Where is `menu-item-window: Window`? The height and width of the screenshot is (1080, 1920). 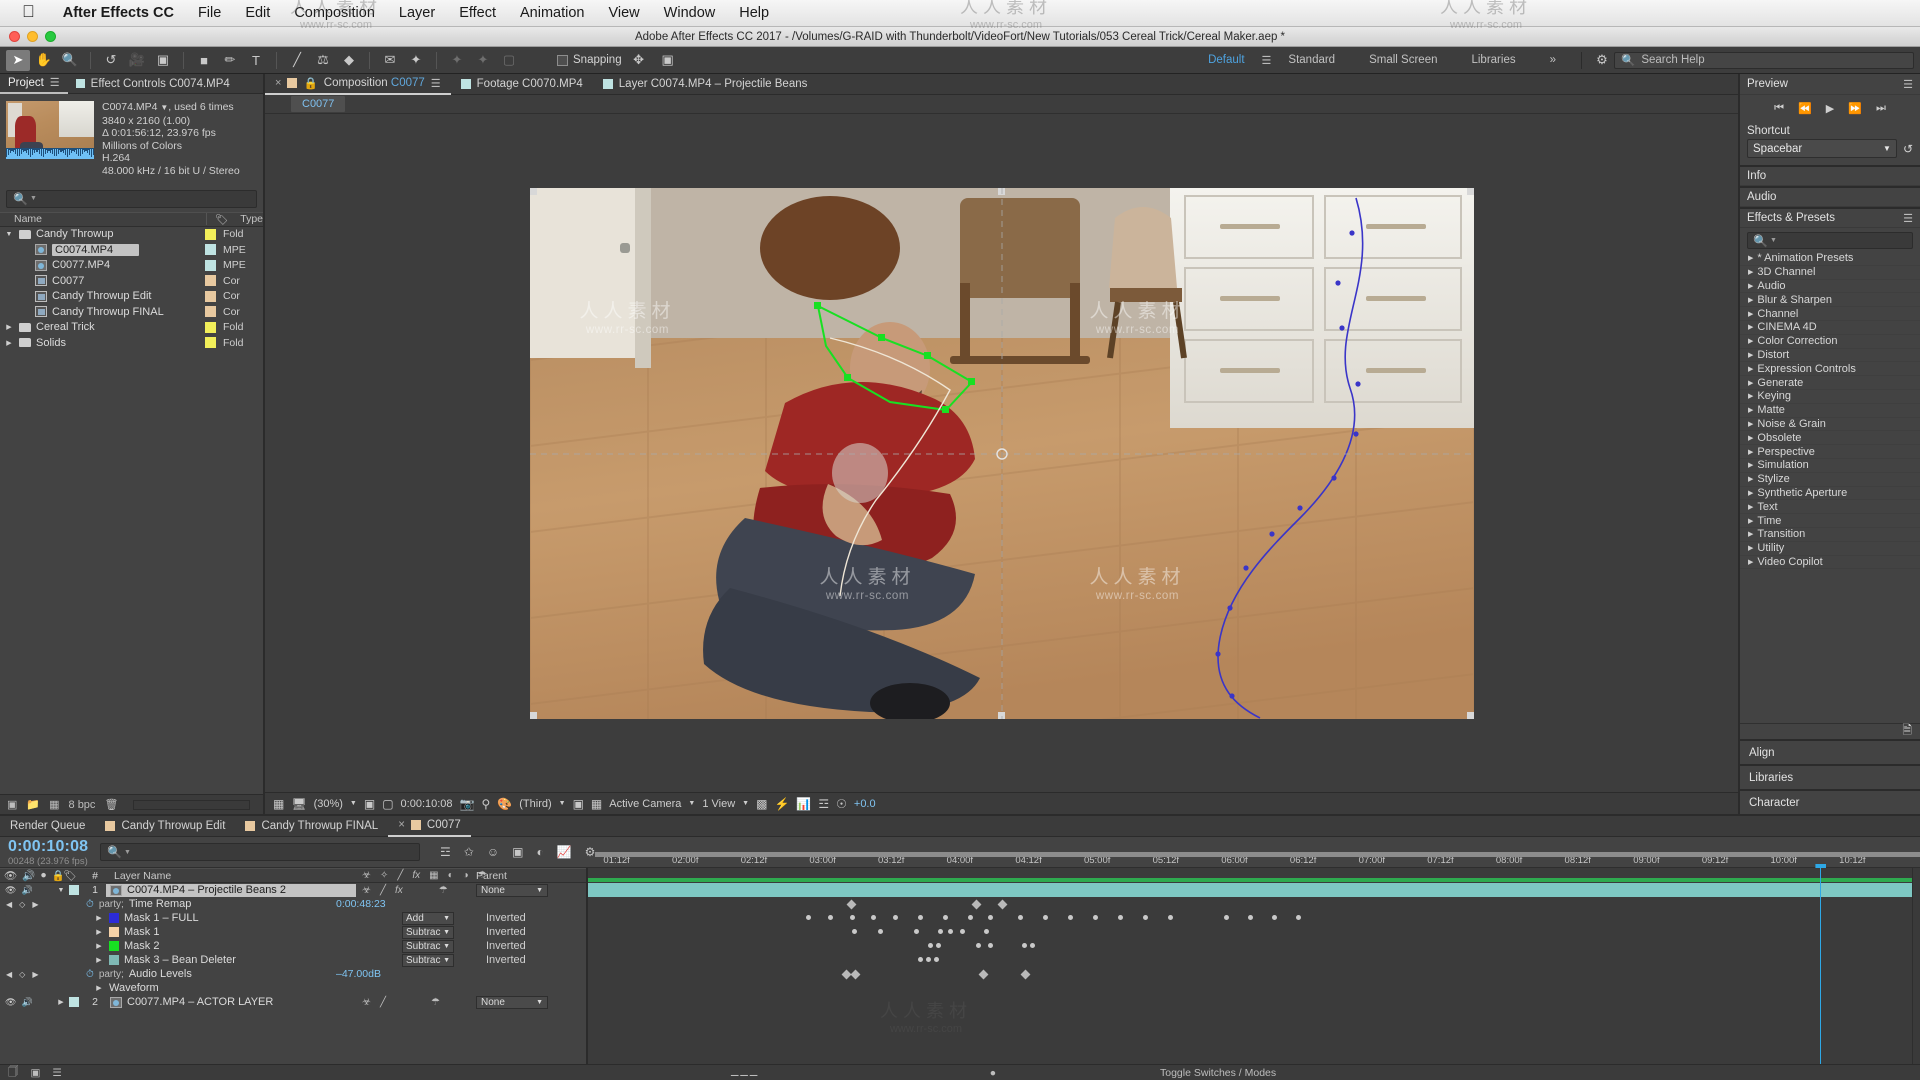
menu-item-window: Window is located at coordinates (690, 13).